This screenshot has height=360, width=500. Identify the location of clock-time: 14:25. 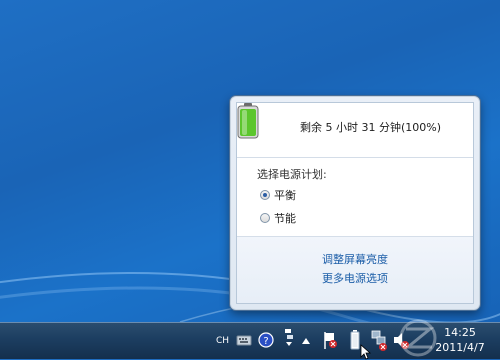
(460, 332).